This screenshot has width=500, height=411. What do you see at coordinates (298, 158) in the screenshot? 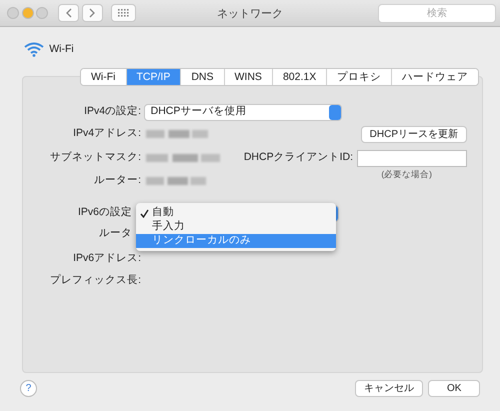
I see `field-label: DHCPクライアントID:` at bounding box center [298, 158].